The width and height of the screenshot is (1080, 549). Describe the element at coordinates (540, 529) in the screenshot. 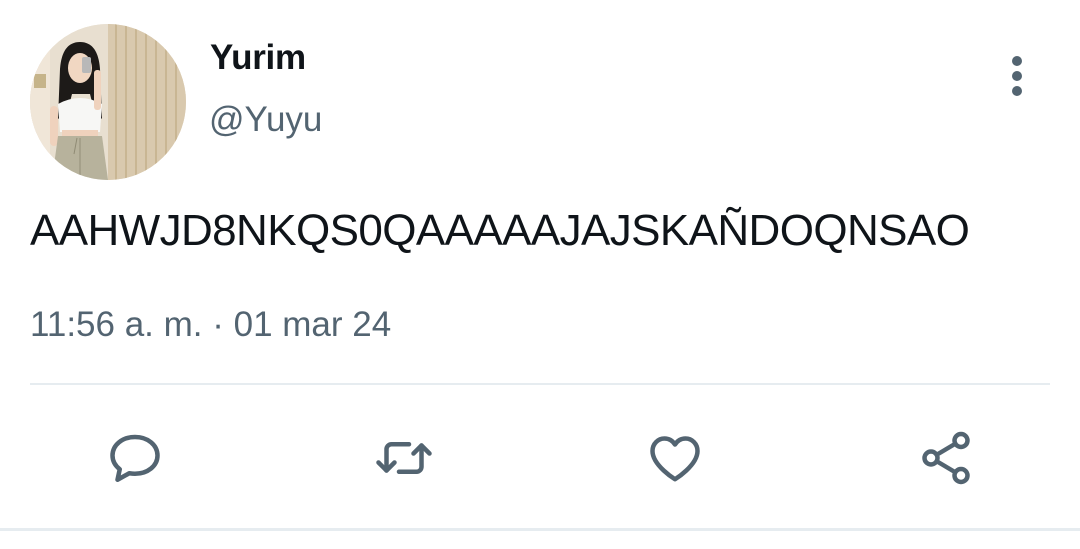

I see `bottom-divider` at that location.